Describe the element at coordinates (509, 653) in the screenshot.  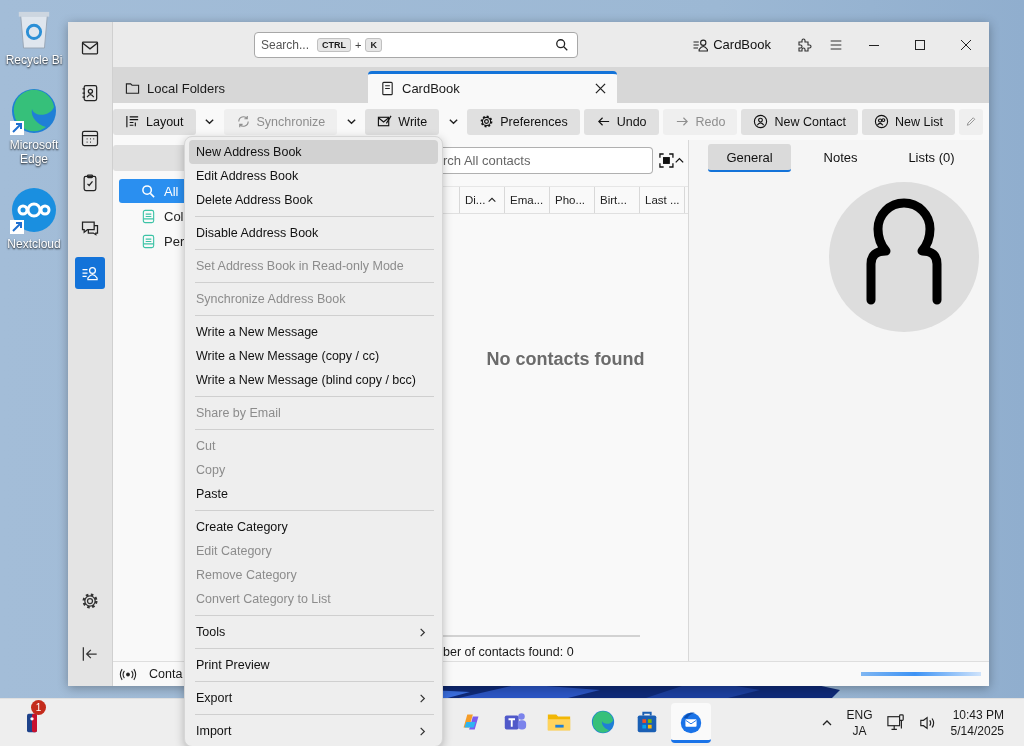
I see `contact-count: ber of contacts found: 0` at that location.